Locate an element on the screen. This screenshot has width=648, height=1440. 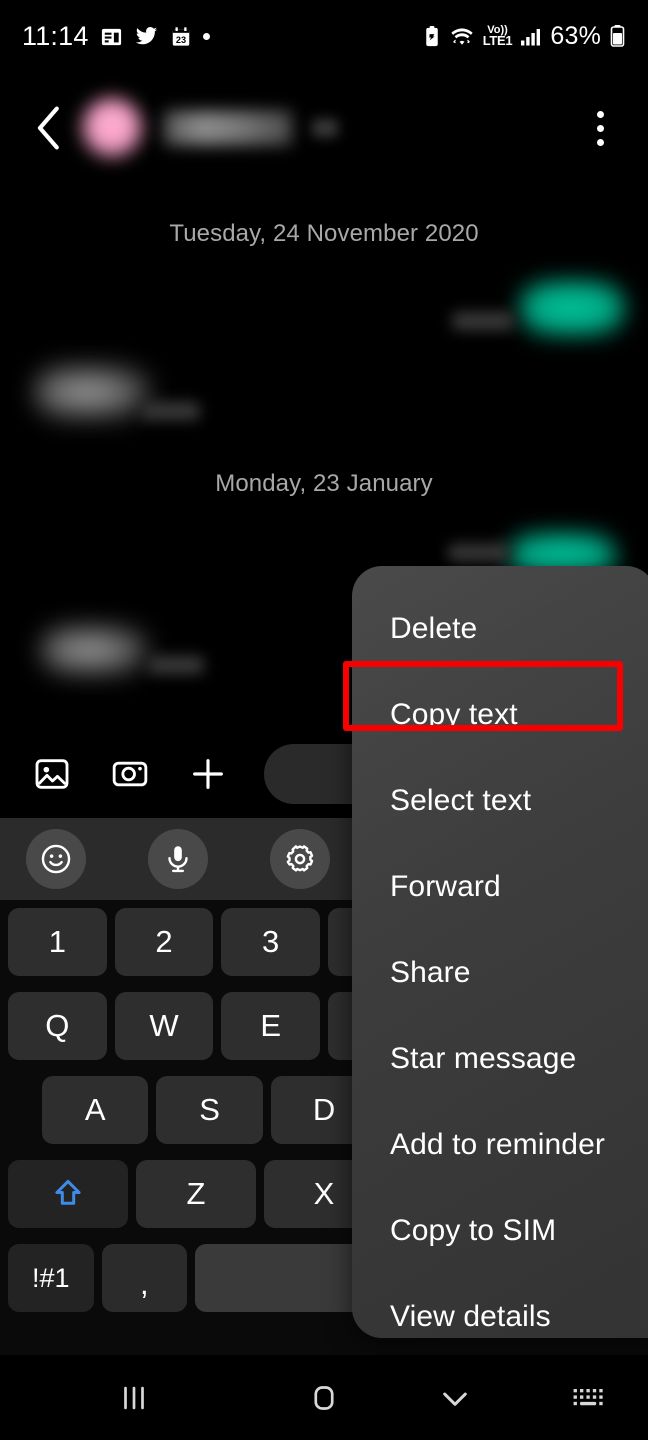
recents-button is located at coordinates (134, 1398).